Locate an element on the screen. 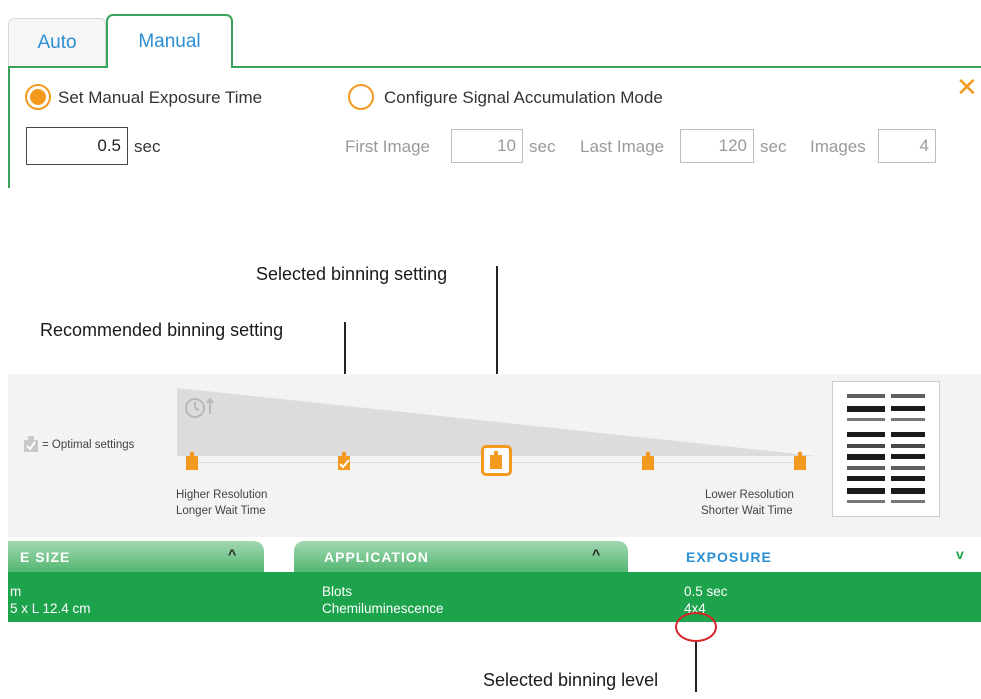  blot-preview-image is located at coordinates (886, 449).